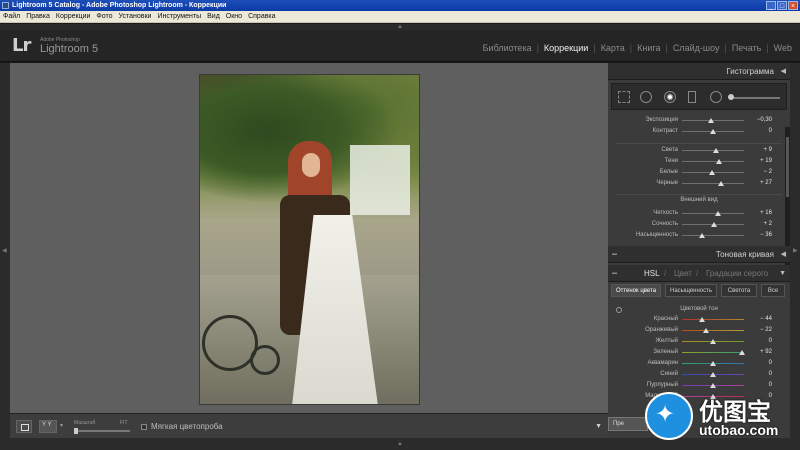 The width and height of the screenshot is (800, 450). What do you see at coordinates (739, 290) in the screenshot?
I see `subtab-luminance: Светота` at bounding box center [739, 290].